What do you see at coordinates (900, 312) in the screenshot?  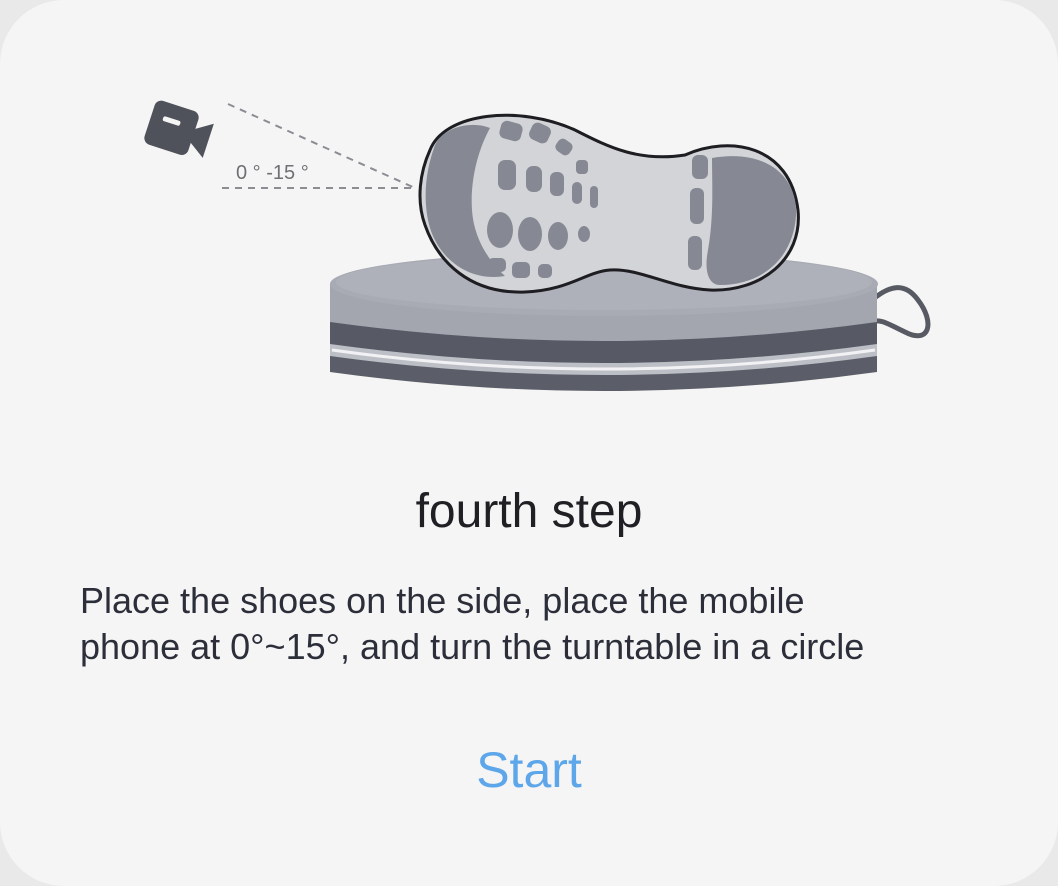 I see `turntable-cable` at bounding box center [900, 312].